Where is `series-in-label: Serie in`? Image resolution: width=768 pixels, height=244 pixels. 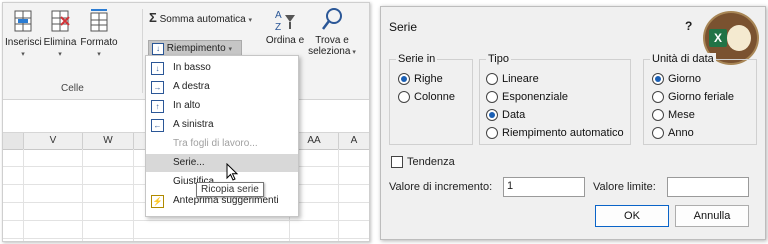 series-in-label: Serie in is located at coordinates (417, 59).